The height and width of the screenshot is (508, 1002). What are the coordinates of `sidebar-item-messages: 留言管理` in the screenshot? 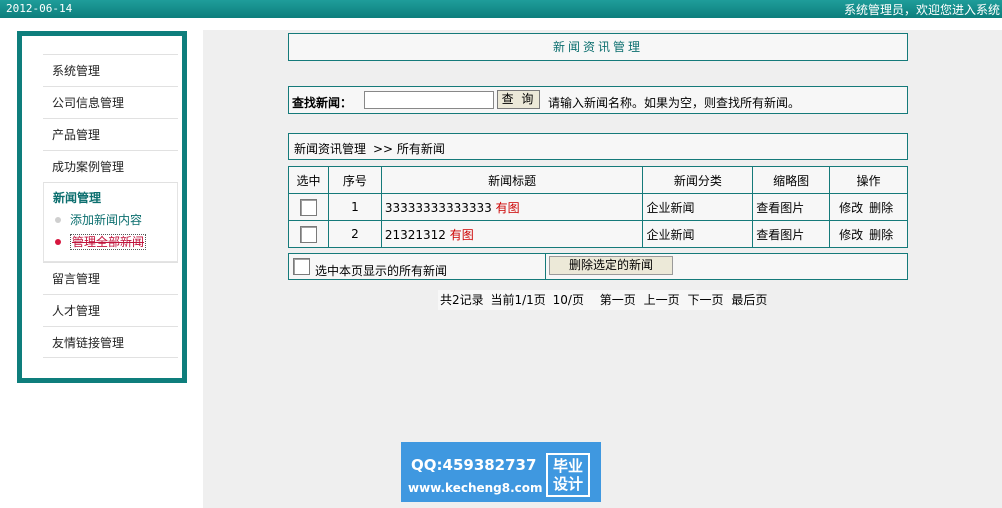 It's located at (110, 278).